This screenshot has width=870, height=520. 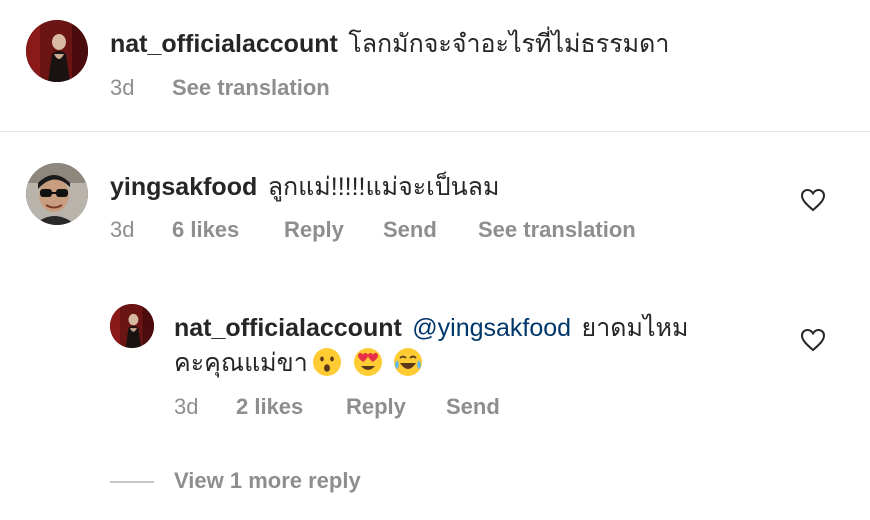 I want to click on tears-of-joy-emoji-icon, so click(x=408, y=362).